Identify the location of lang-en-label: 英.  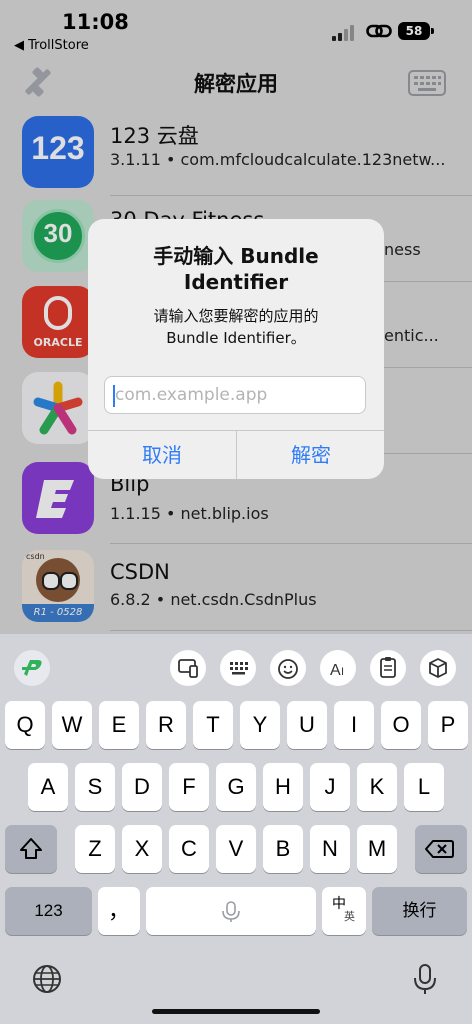
(349, 917).